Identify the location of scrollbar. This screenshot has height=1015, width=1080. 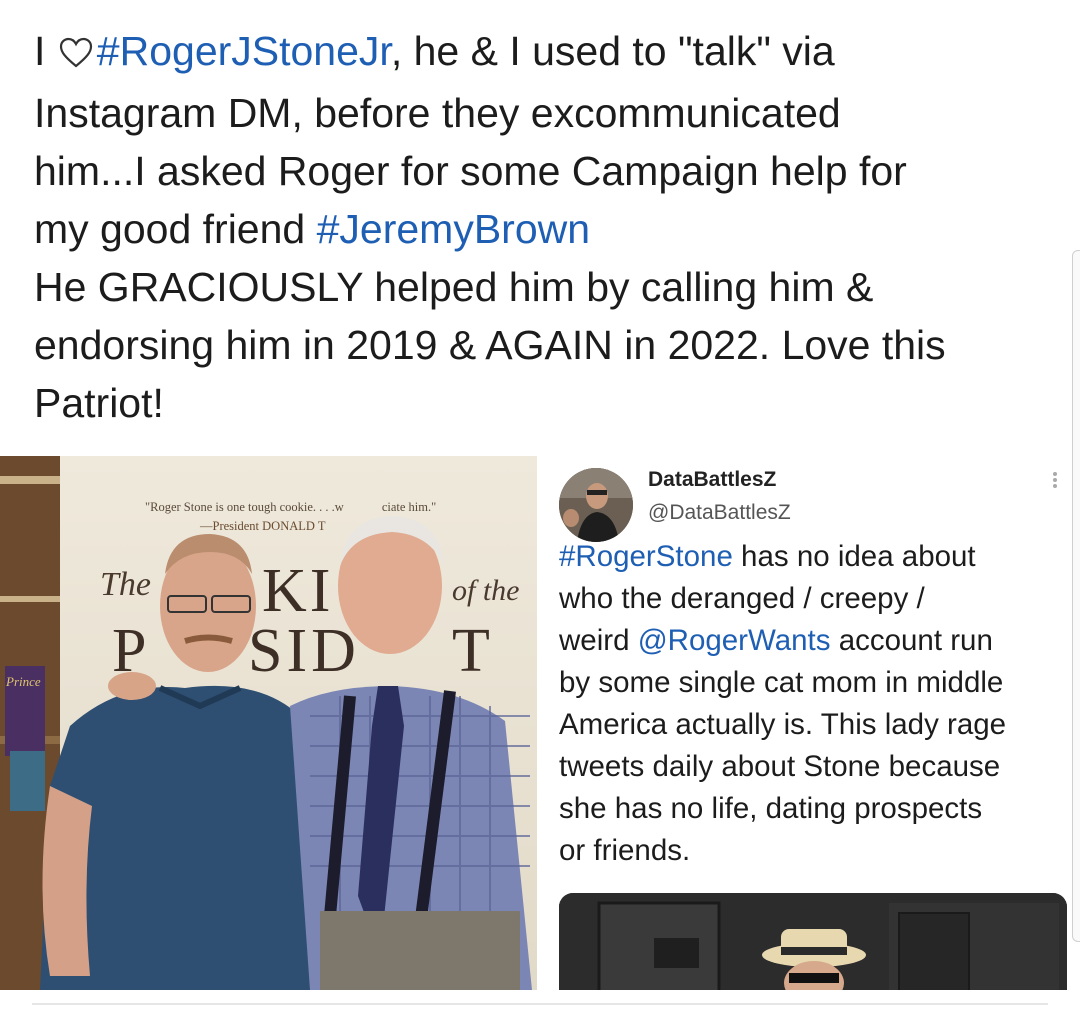
(1076, 596).